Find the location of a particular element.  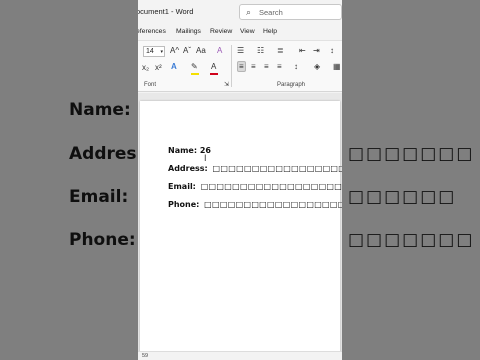

multilevel-list-button: ≣ is located at coordinates (280, 50).